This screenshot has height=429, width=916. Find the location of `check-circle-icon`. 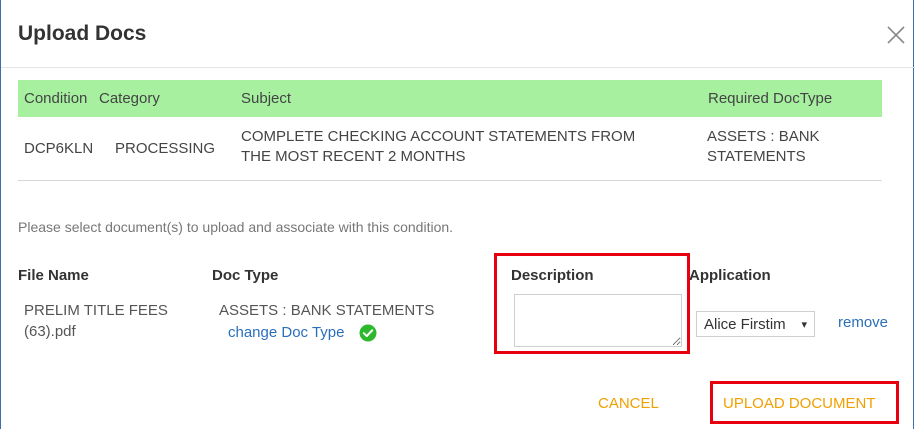

check-circle-icon is located at coordinates (368, 333).